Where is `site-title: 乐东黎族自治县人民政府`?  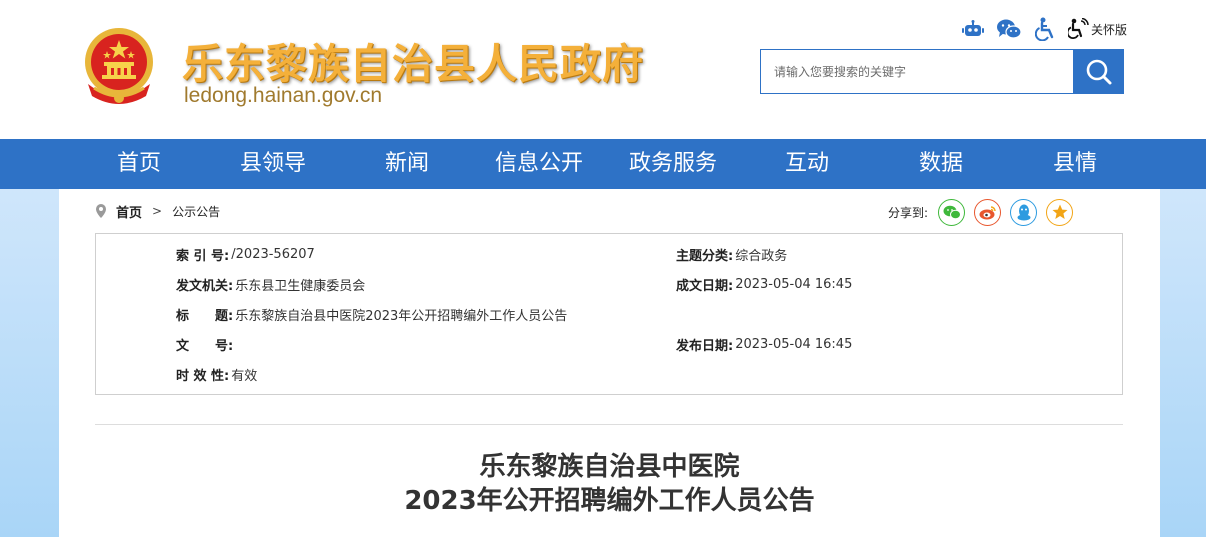 site-title: 乐东黎族自治县人民政府 is located at coordinates (413, 60).